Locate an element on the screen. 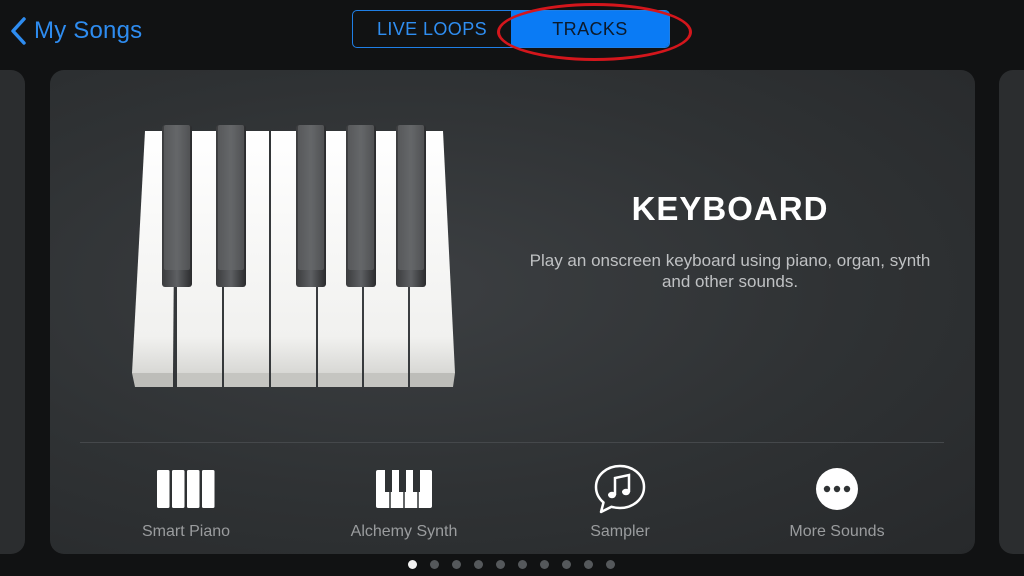 This screenshot has height=576, width=1024. option-sampler: Sampler is located at coordinates (620, 498).